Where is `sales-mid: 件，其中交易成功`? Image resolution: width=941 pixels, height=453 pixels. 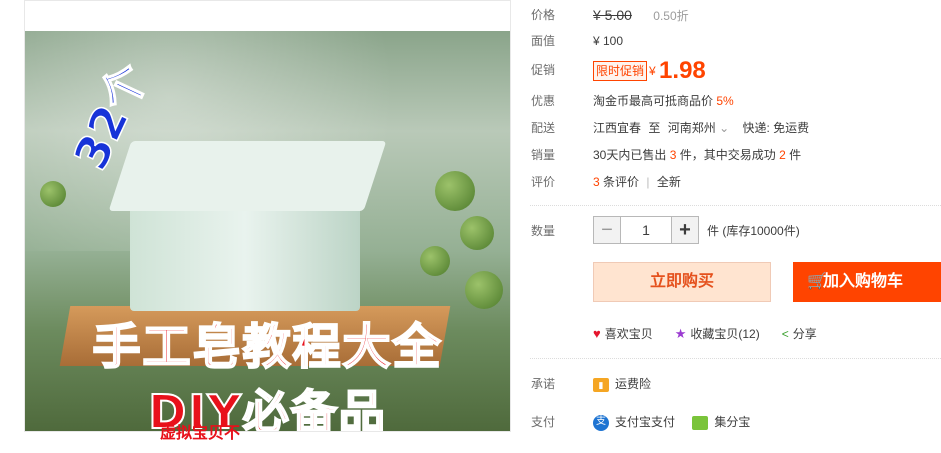 sales-mid: 件，其中交易成功 is located at coordinates (727, 155).